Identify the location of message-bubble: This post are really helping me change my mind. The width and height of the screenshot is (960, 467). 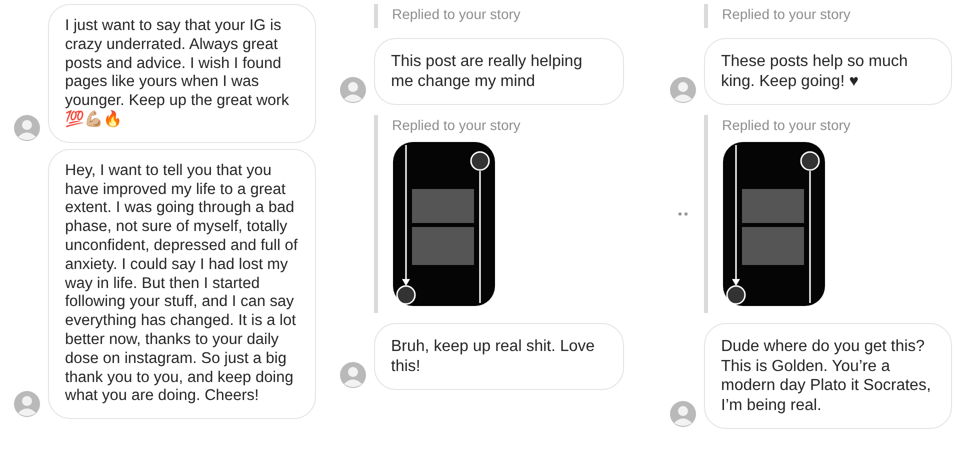
(499, 71).